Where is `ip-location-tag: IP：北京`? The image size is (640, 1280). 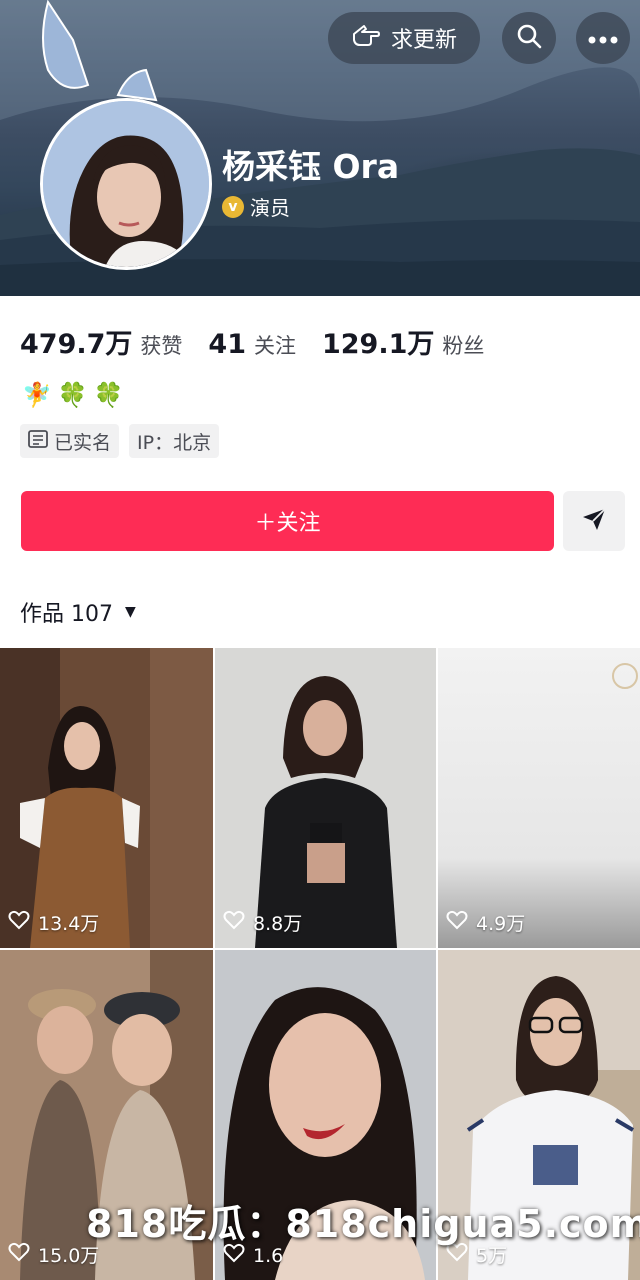 ip-location-tag: IP：北京 is located at coordinates (174, 441).